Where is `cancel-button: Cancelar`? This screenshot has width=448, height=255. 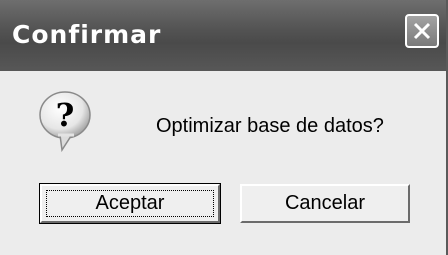
cancel-button: Cancelar is located at coordinates (325, 203).